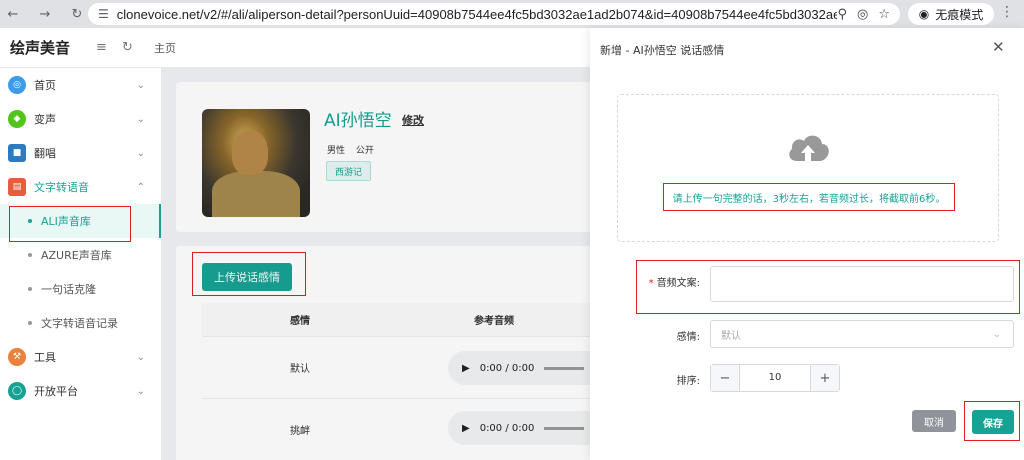  Describe the element at coordinates (80, 119) in the screenshot. I see `sidebar-item-voice-change: ◆ 变声 ⌄` at that location.